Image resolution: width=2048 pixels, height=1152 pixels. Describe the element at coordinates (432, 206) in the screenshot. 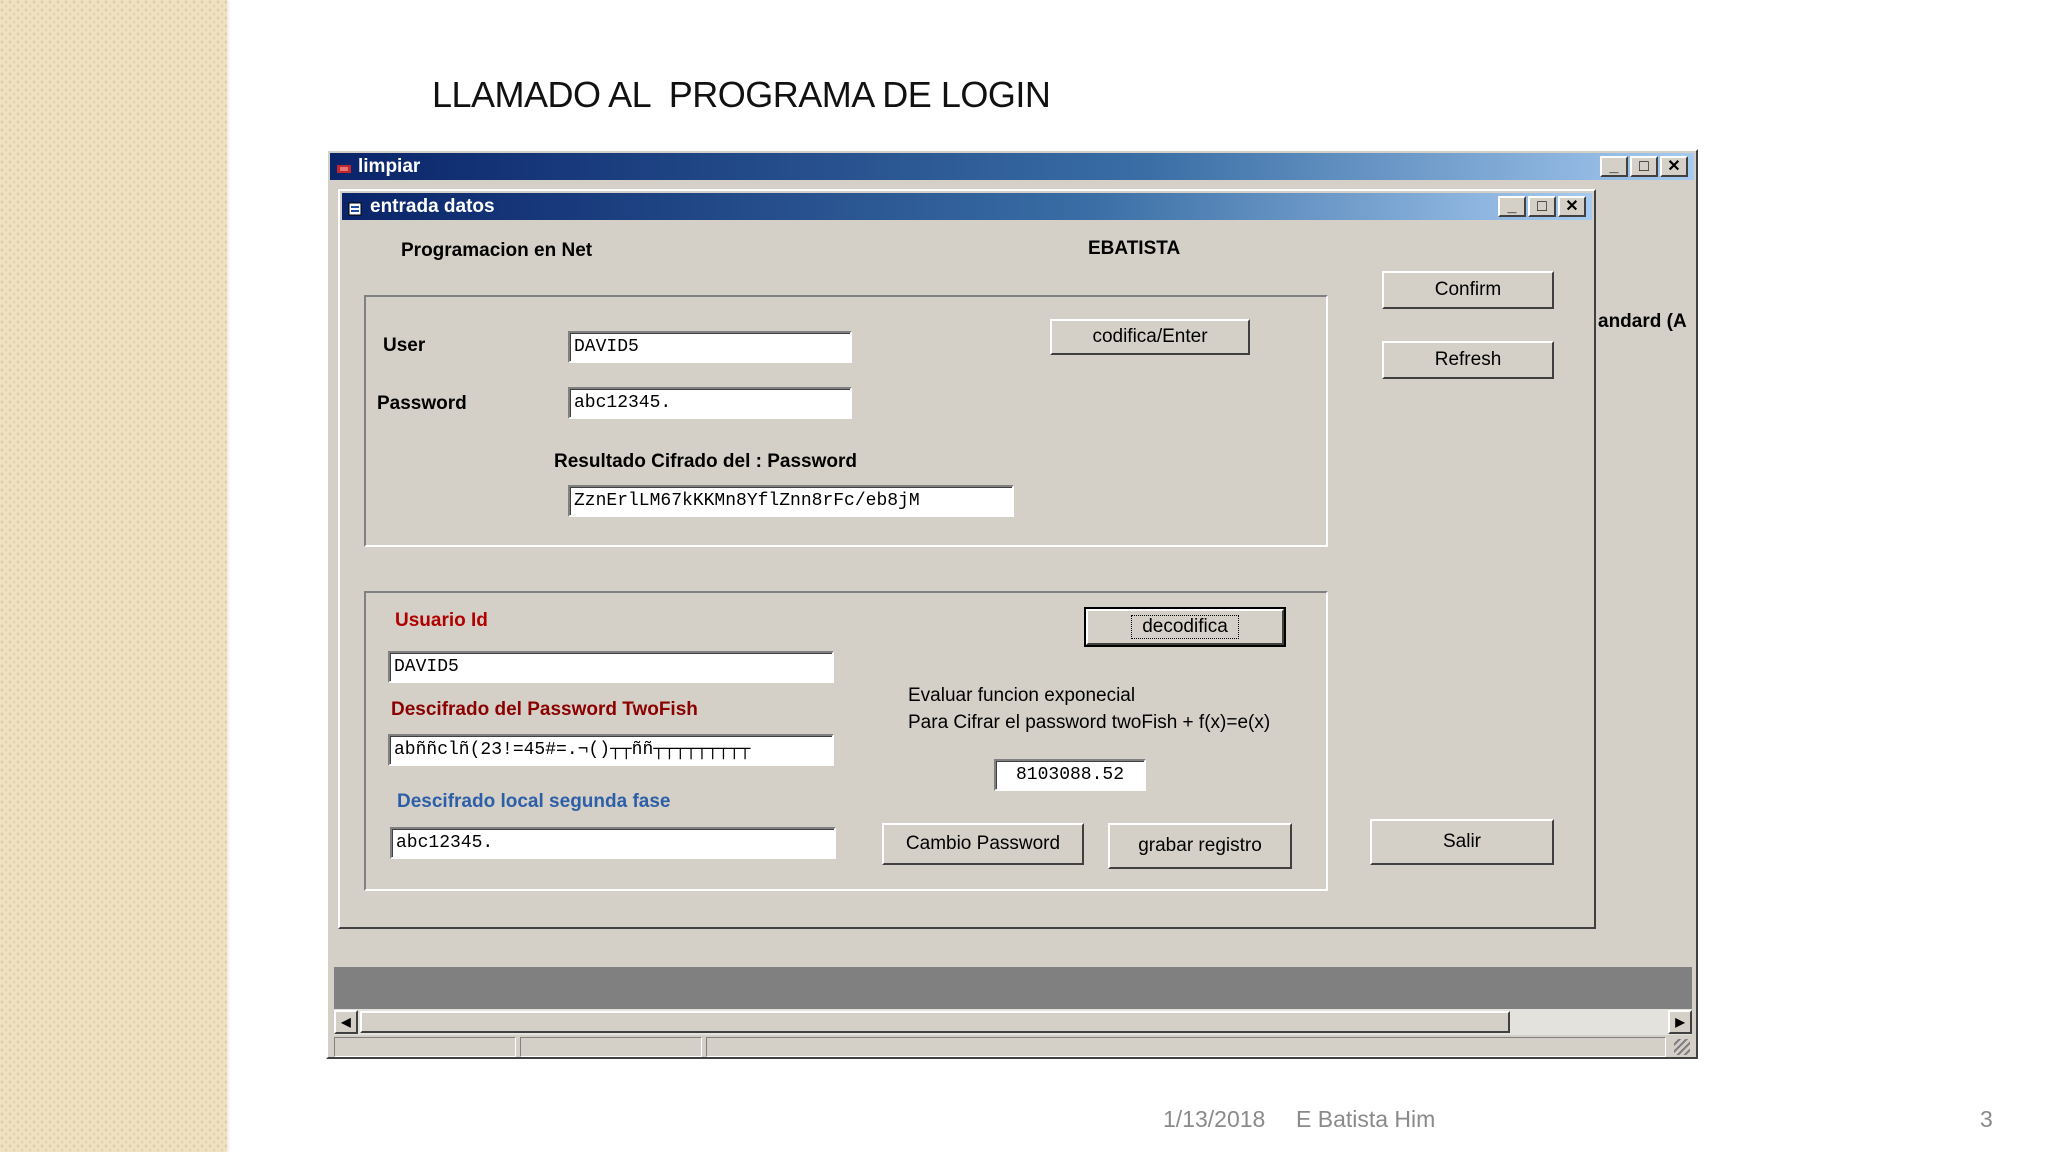

I see `inner-window-title: entrada datos` at that location.